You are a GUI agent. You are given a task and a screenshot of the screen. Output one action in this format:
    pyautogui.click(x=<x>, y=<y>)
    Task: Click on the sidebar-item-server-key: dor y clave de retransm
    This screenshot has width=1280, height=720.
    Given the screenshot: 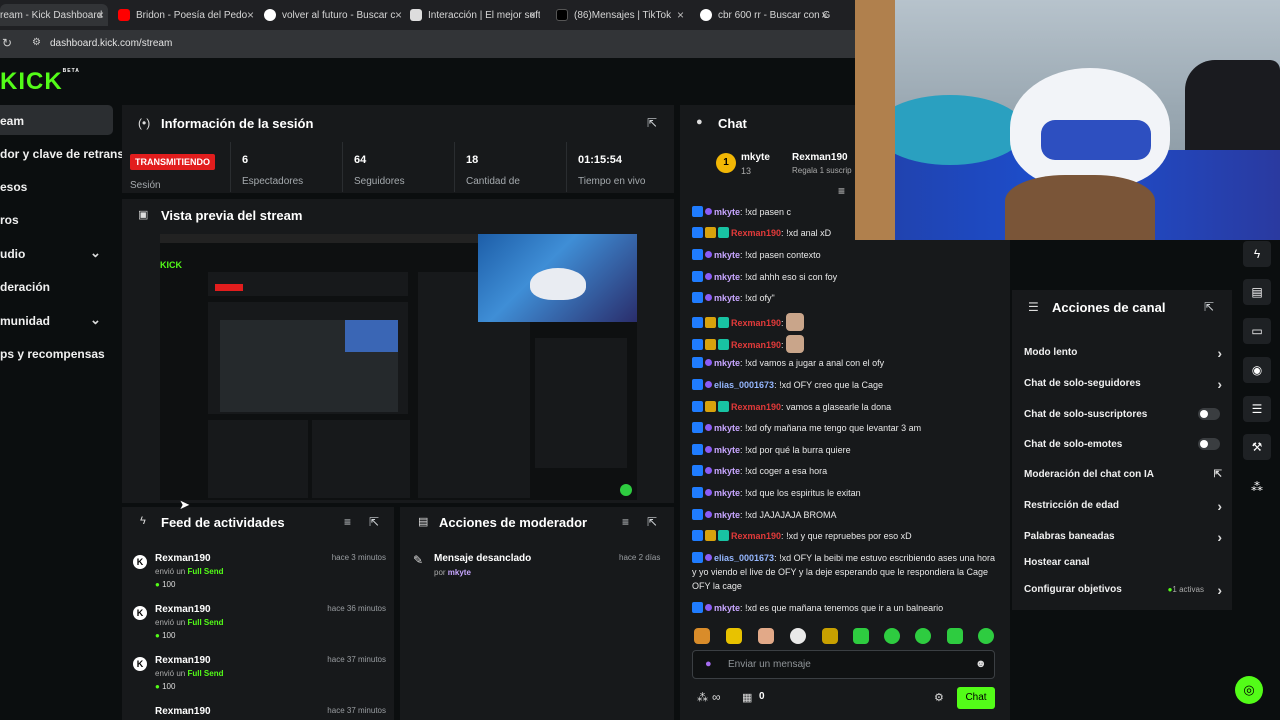 What is the action you would take?
    pyautogui.click(x=67, y=154)
    